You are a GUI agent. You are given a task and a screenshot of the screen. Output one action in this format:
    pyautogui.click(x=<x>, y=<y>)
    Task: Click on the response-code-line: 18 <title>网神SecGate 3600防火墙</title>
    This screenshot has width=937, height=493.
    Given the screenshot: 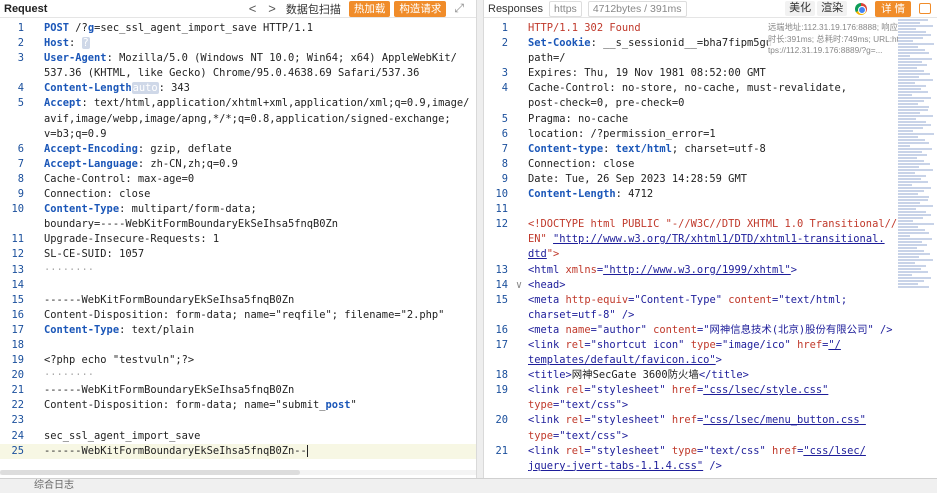 What is the action you would take?
    pyautogui.click(x=710, y=375)
    